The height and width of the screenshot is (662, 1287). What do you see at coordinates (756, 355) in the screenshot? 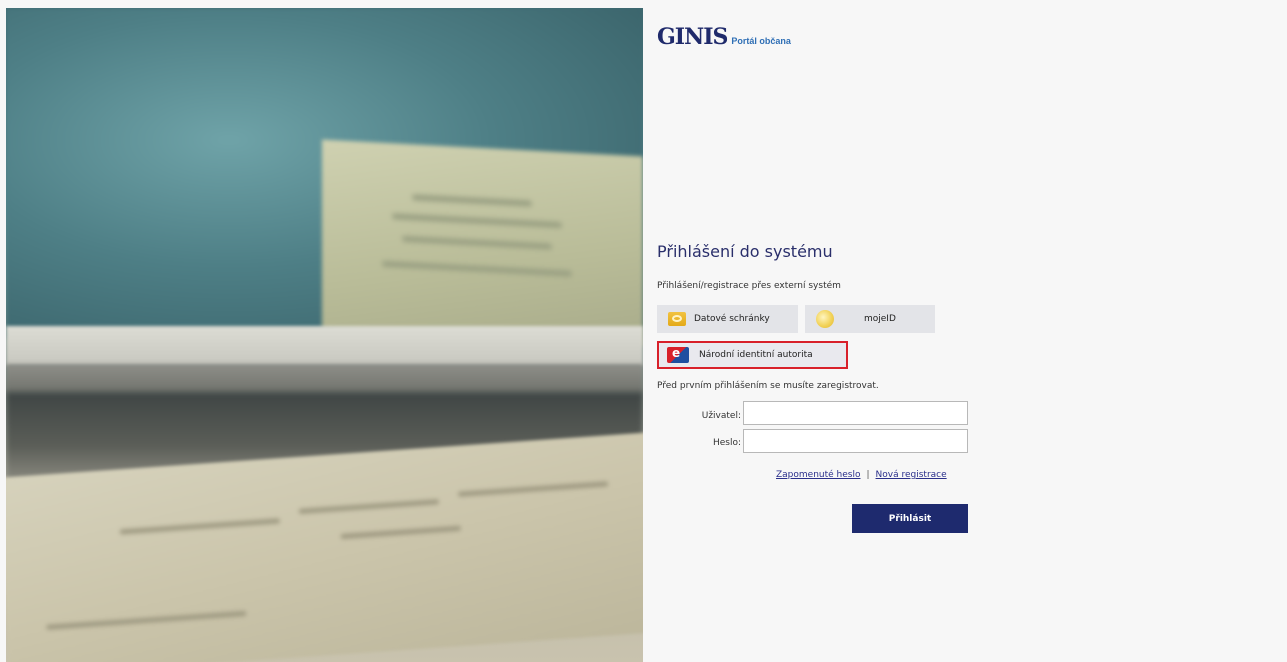
I see `nia-label: Národní identitní autorita` at bounding box center [756, 355].